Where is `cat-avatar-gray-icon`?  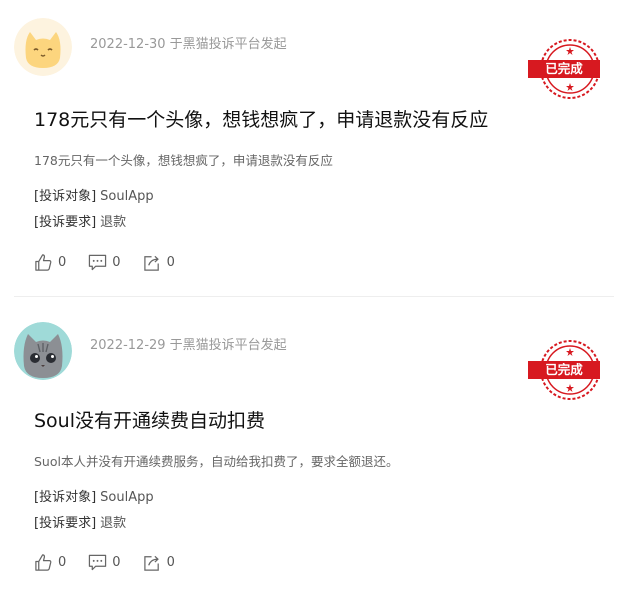 cat-avatar-gray-icon is located at coordinates (43, 351).